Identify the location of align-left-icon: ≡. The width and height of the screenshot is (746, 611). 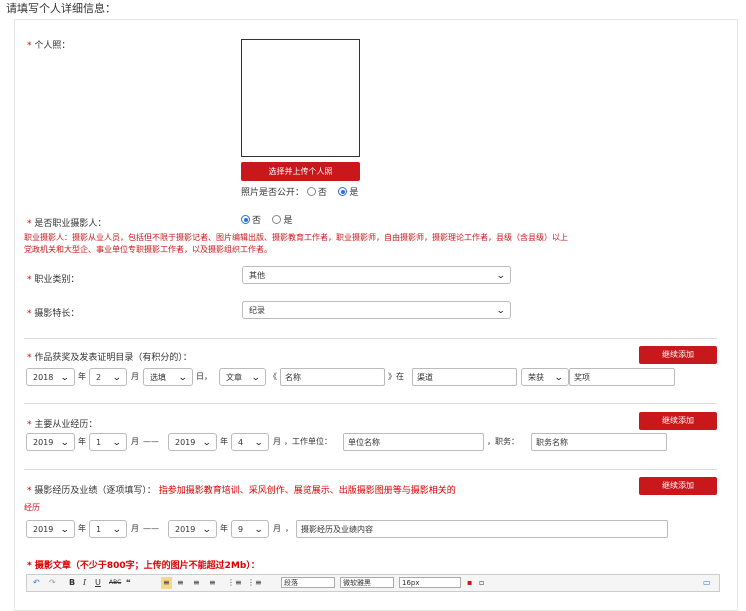
(166, 583).